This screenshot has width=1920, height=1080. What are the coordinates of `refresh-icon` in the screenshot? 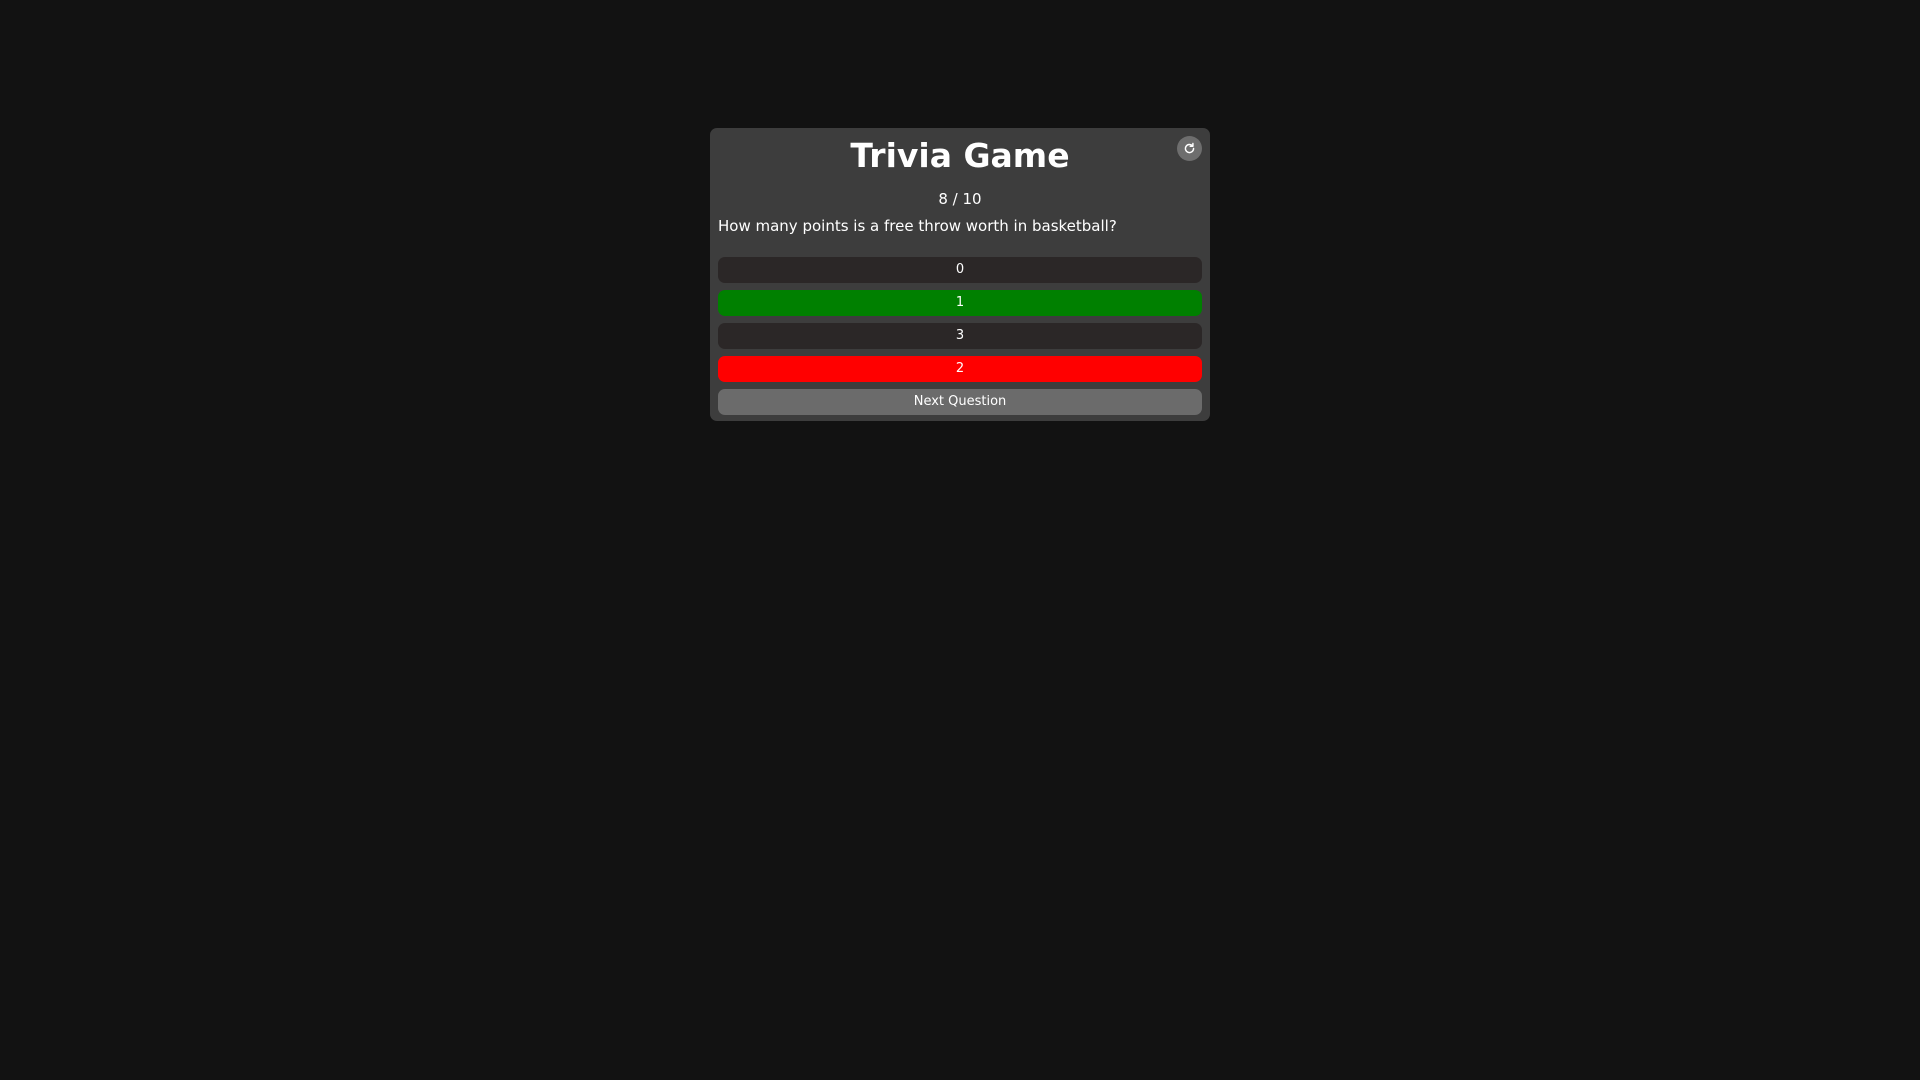 It's located at (1189, 148).